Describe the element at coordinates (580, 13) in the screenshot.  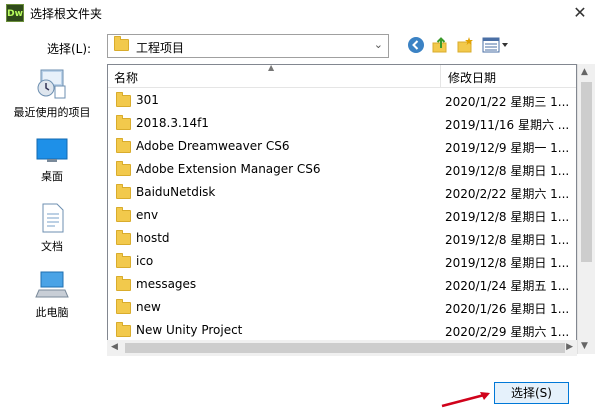
I see `close-button: ✕` at that location.